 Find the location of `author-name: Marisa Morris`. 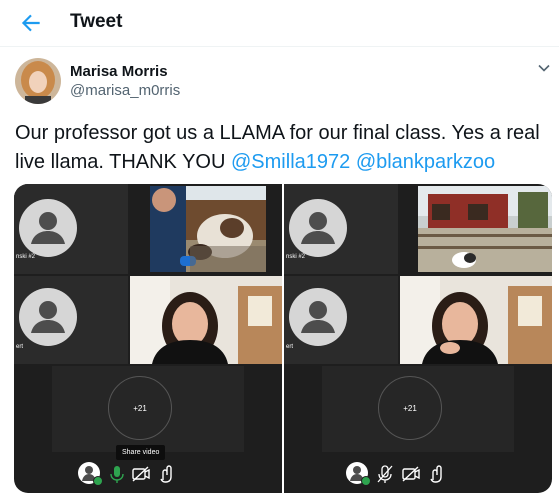

author-name: Marisa Morris is located at coordinates (119, 71).